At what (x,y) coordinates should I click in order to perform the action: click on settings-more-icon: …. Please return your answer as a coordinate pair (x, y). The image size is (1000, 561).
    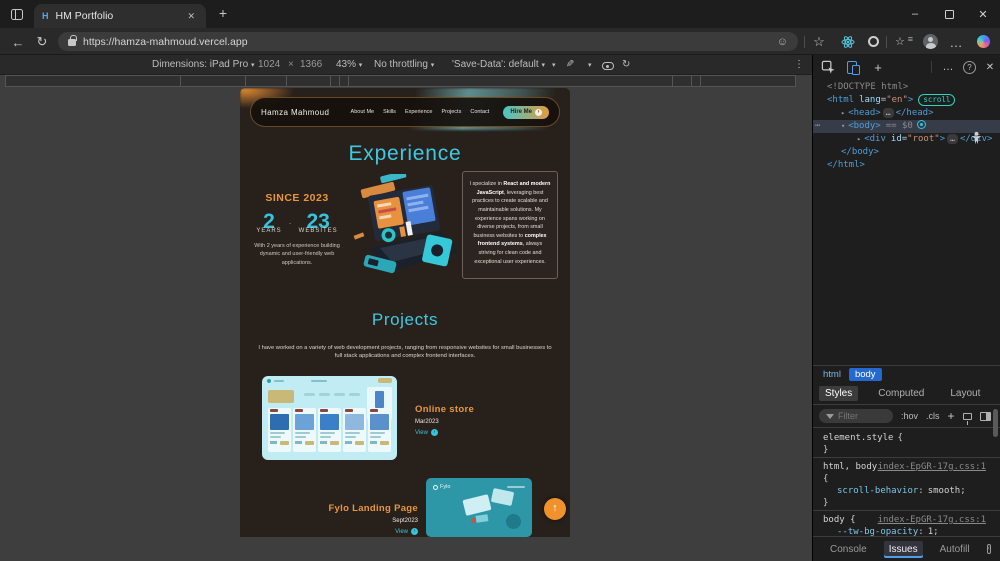
    Looking at the image, I should click on (956, 42).